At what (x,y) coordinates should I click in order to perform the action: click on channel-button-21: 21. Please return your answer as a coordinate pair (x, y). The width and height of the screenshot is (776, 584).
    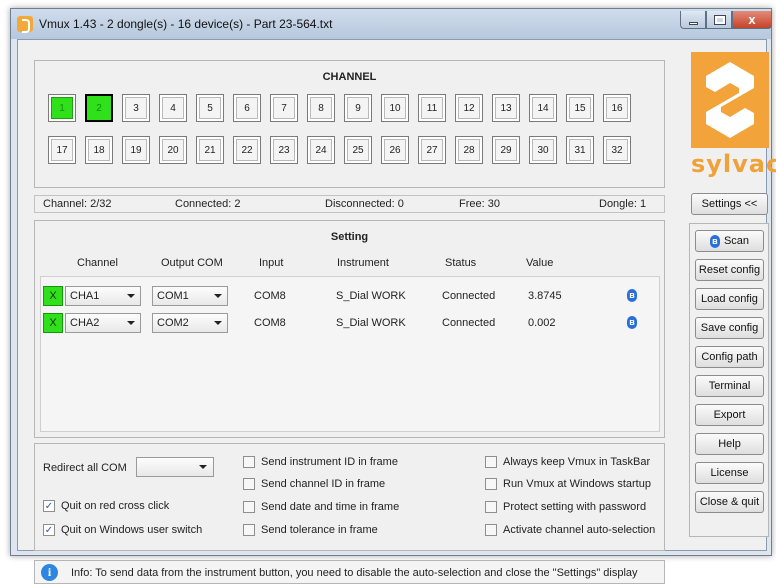
    Looking at the image, I should click on (210, 150).